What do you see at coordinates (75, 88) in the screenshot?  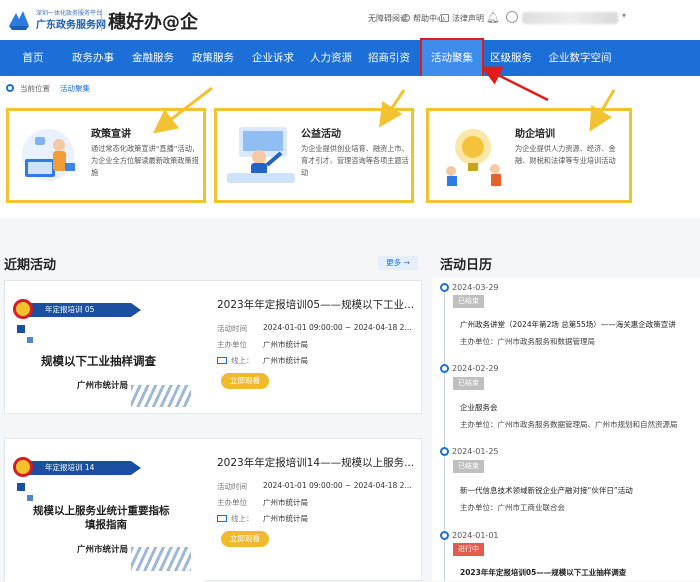 I see `breadcrumb-current: 活动聚集` at bounding box center [75, 88].